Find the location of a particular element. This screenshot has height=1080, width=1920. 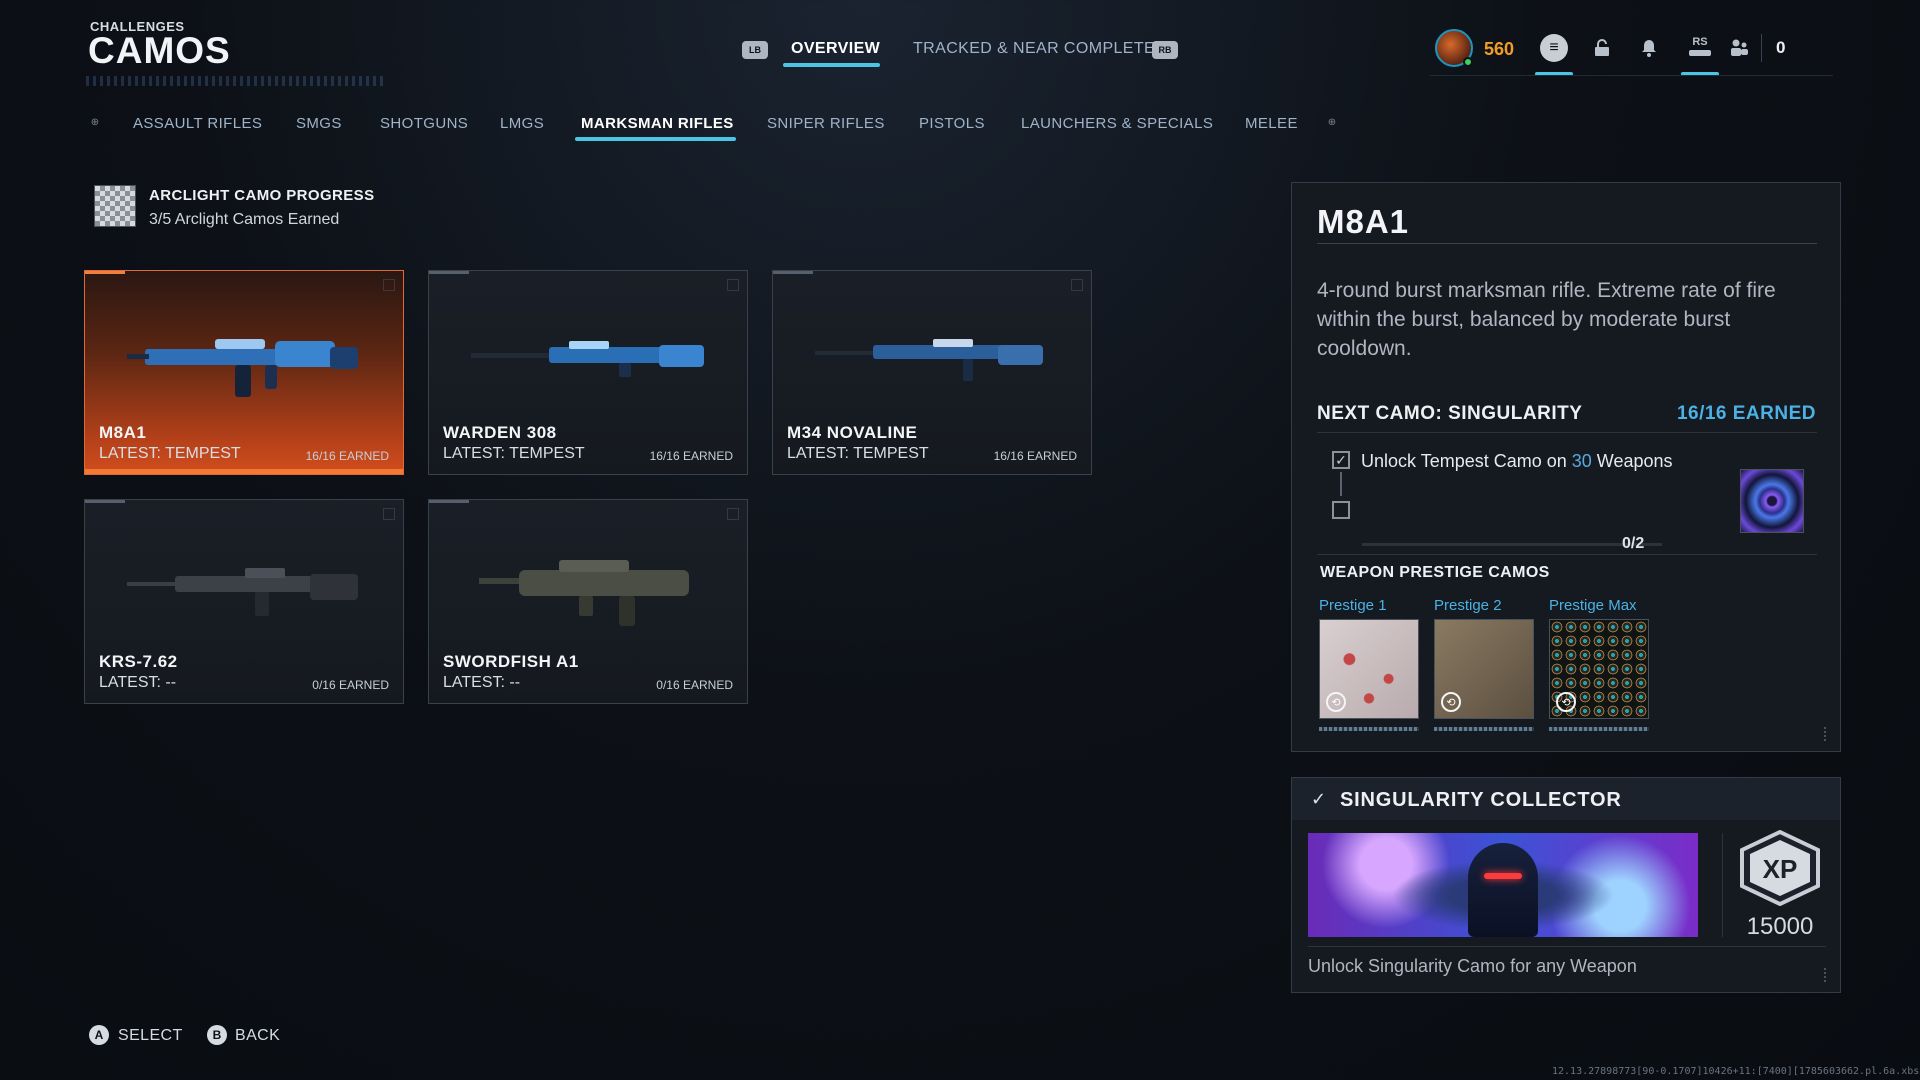

singularity-camo-preview is located at coordinates (1772, 501).